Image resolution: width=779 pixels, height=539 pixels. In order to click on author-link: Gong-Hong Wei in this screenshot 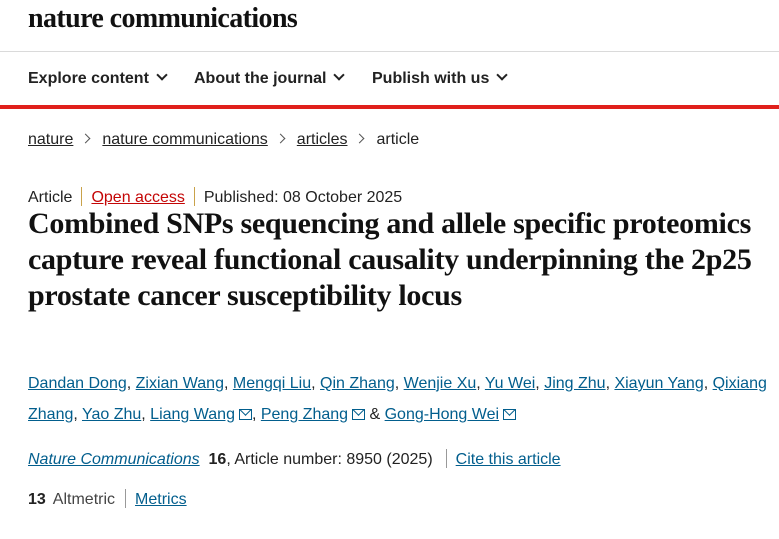, I will do `click(442, 414)`.